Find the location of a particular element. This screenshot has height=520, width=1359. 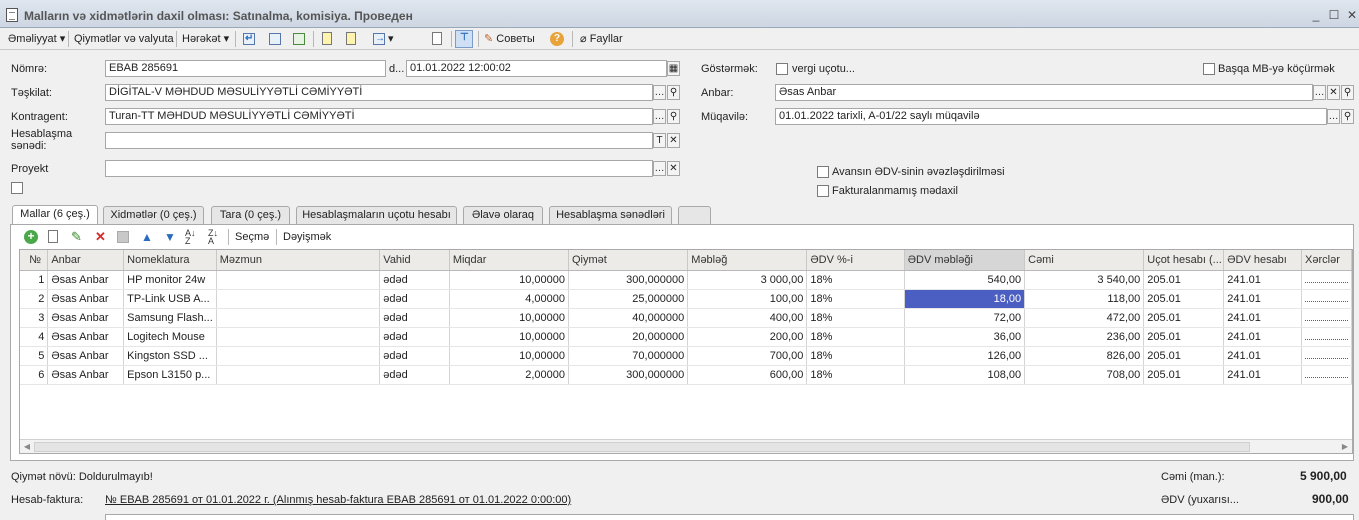

table-cell: HP monitor 24w is located at coordinates (170, 280).